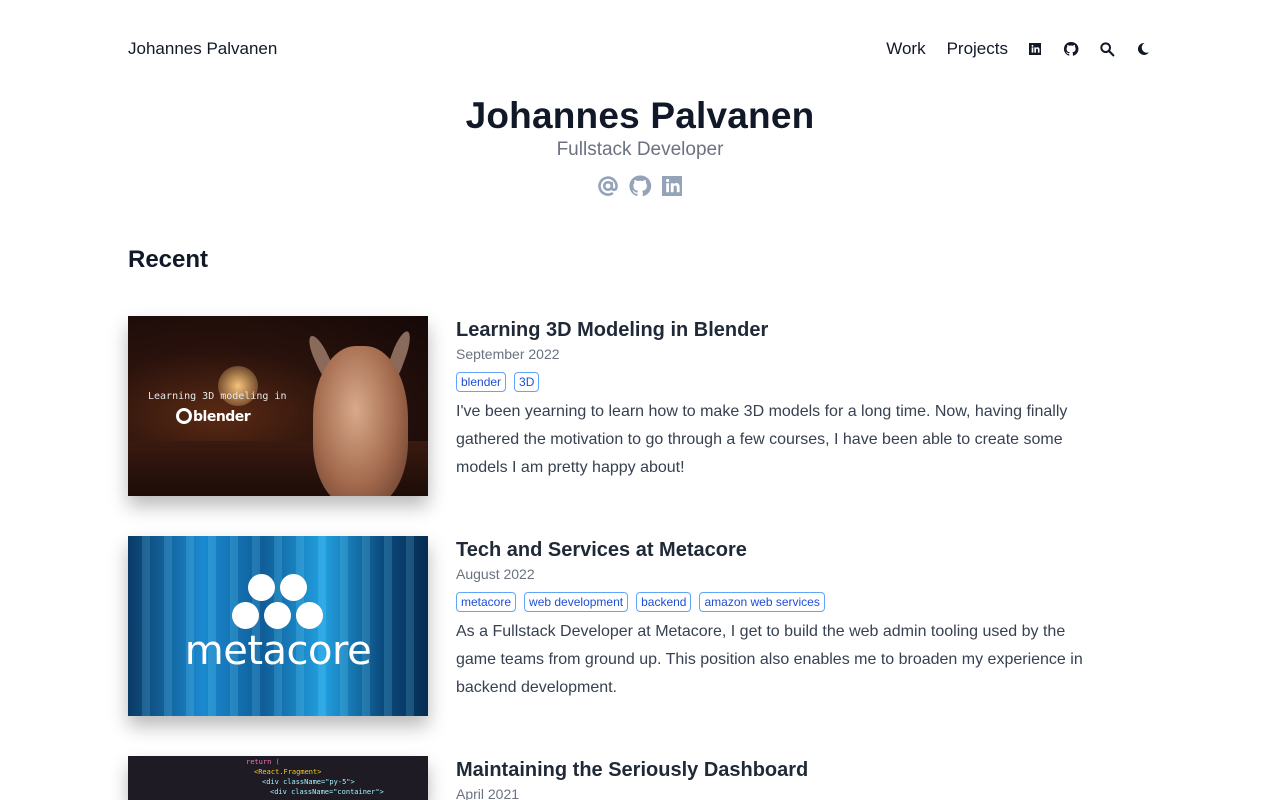 This screenshot has width=1280, height=800. I want to click on metacore-logo-mark, so click(277, 603).